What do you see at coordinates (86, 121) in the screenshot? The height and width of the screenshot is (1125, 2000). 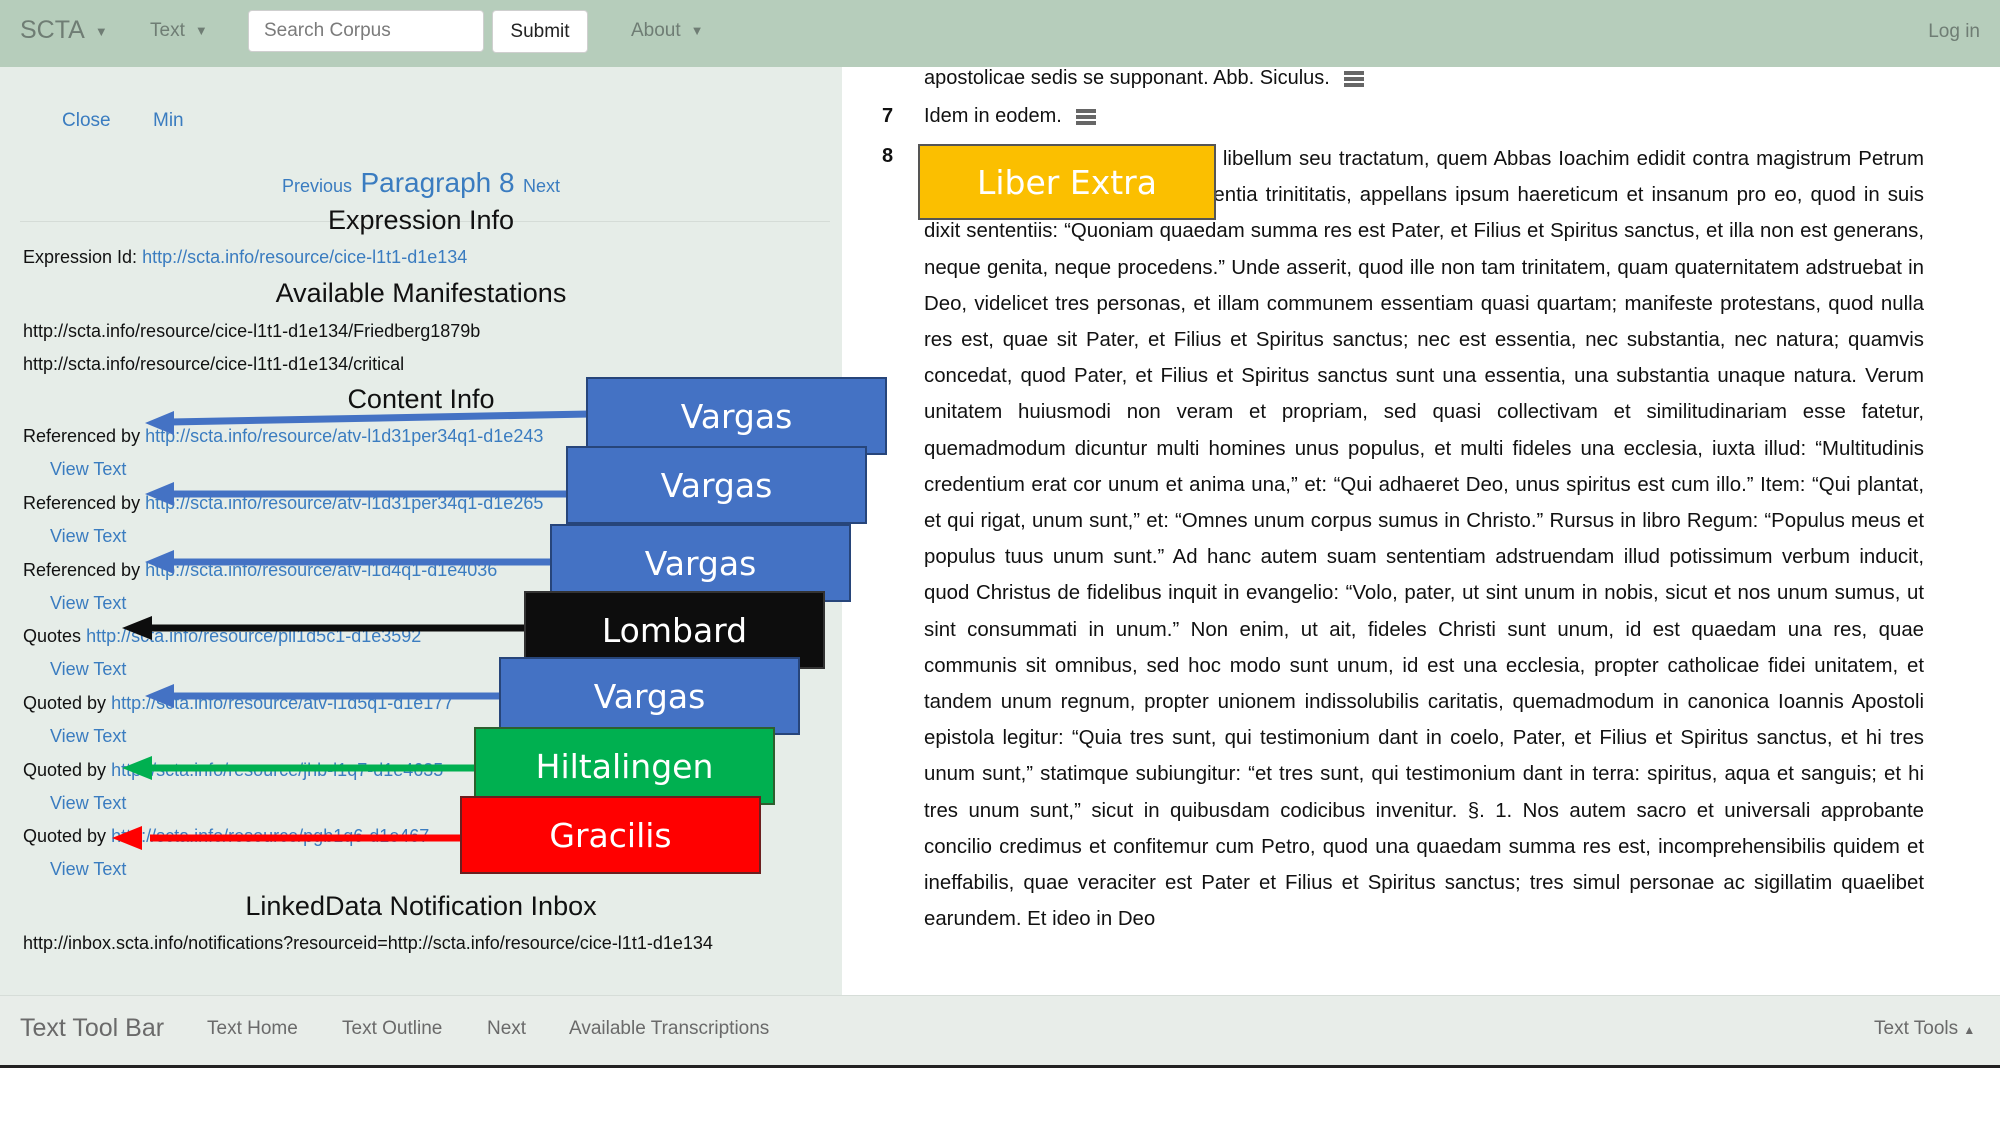 I see `close-link: Close` at bounding box center [86, 121].